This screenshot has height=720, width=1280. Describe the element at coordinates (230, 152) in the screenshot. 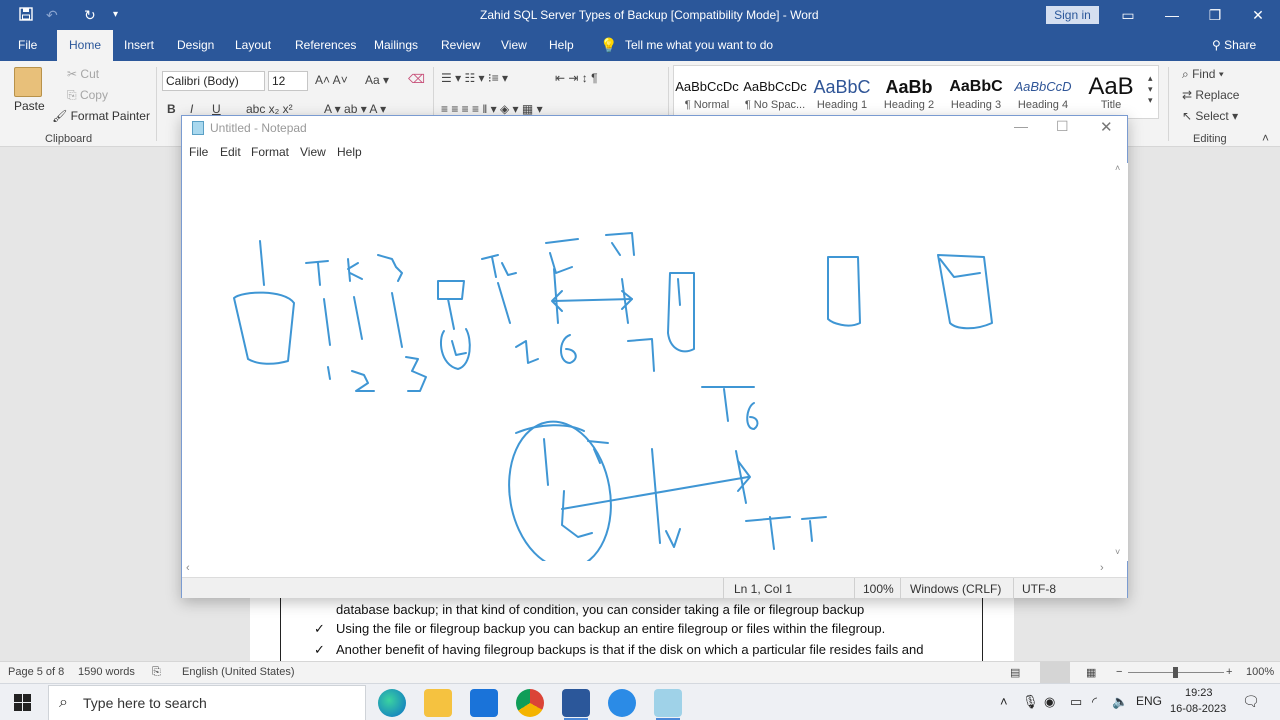

I see `menu-edit: Edit` at that location.